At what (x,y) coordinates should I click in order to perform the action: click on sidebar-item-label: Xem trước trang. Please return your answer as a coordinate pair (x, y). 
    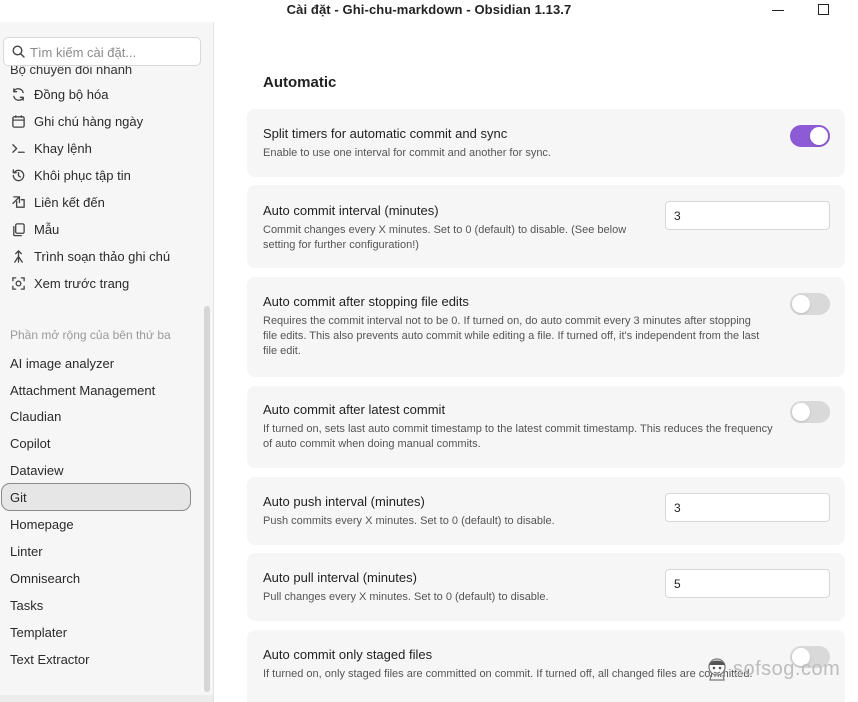
    Looking at the image, I should click on (82, 283).